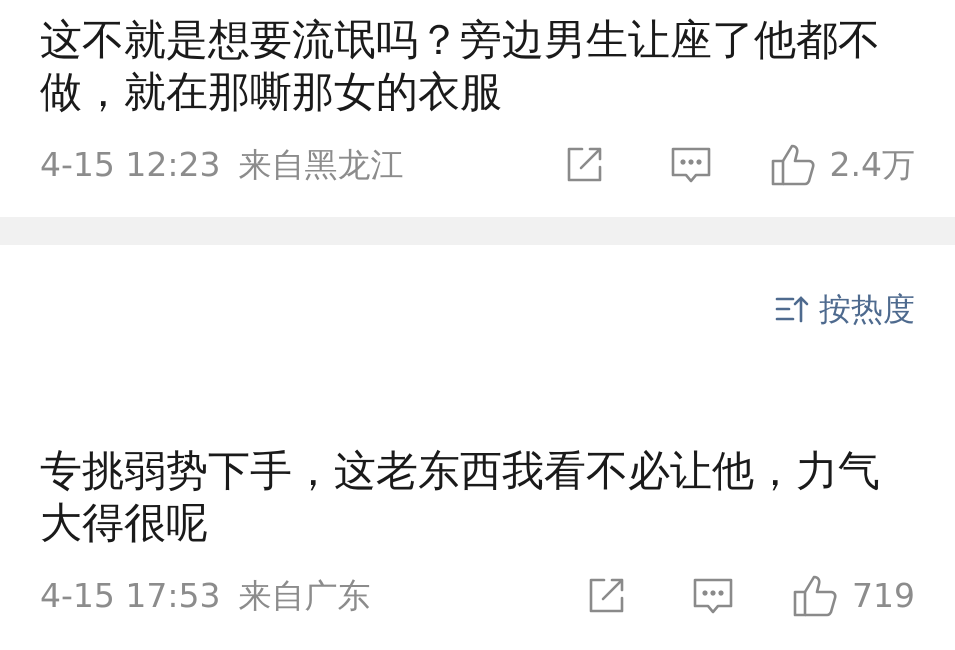 The width and height of the screenshot is (955, 650). I want to click on comment-location: 来自黑龙江, so click(321, 165).